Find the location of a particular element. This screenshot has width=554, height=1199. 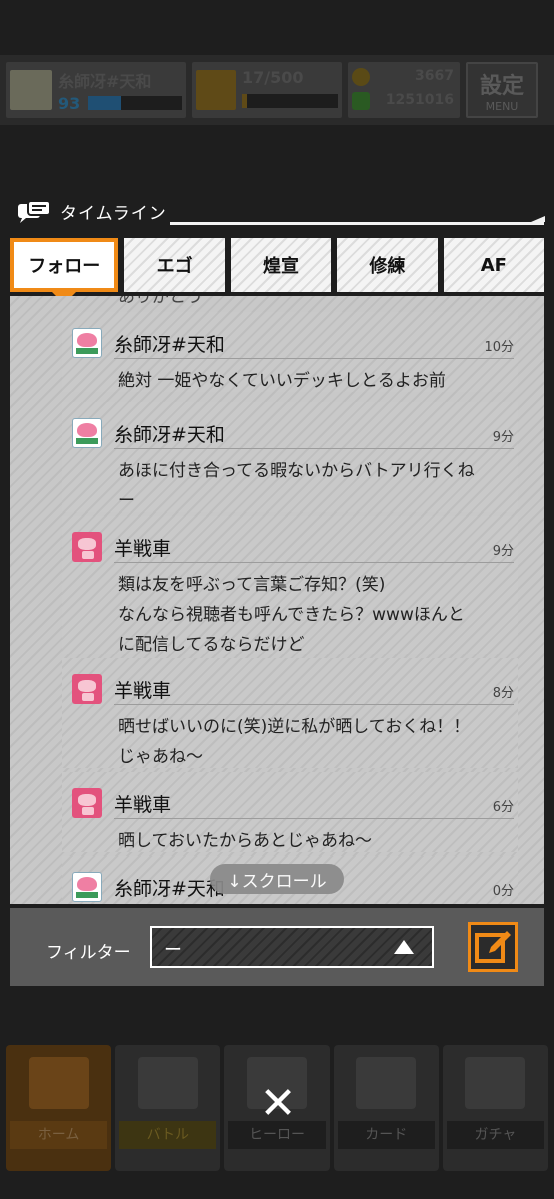

post-line: 晒しておいたからあとじゃあね～ is located at coordinates (245, 841).